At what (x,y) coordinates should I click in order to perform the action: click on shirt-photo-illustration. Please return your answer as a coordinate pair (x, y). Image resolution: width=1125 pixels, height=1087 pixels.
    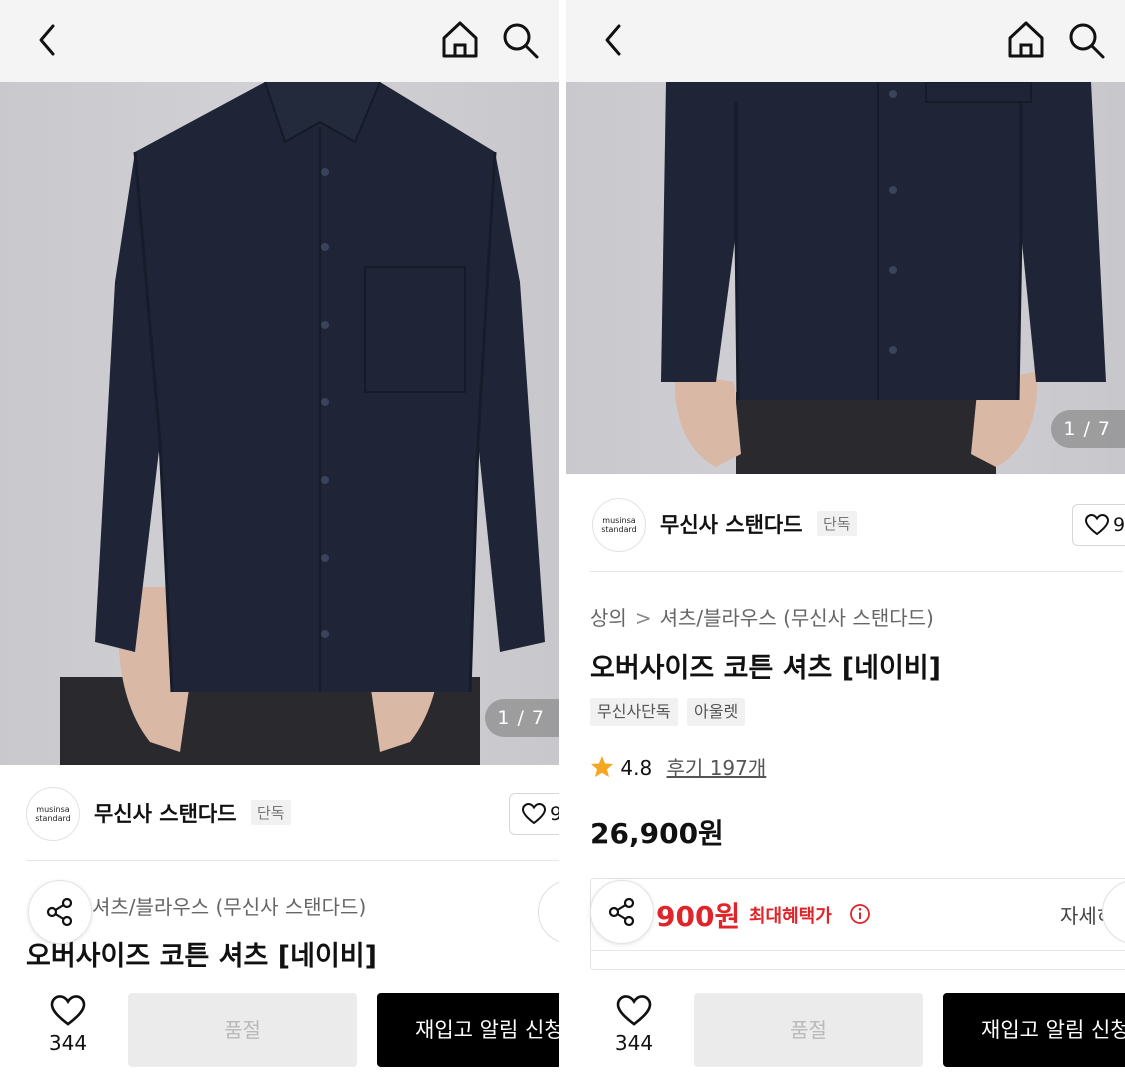
    Looking at the image, I should click on (883, 278).